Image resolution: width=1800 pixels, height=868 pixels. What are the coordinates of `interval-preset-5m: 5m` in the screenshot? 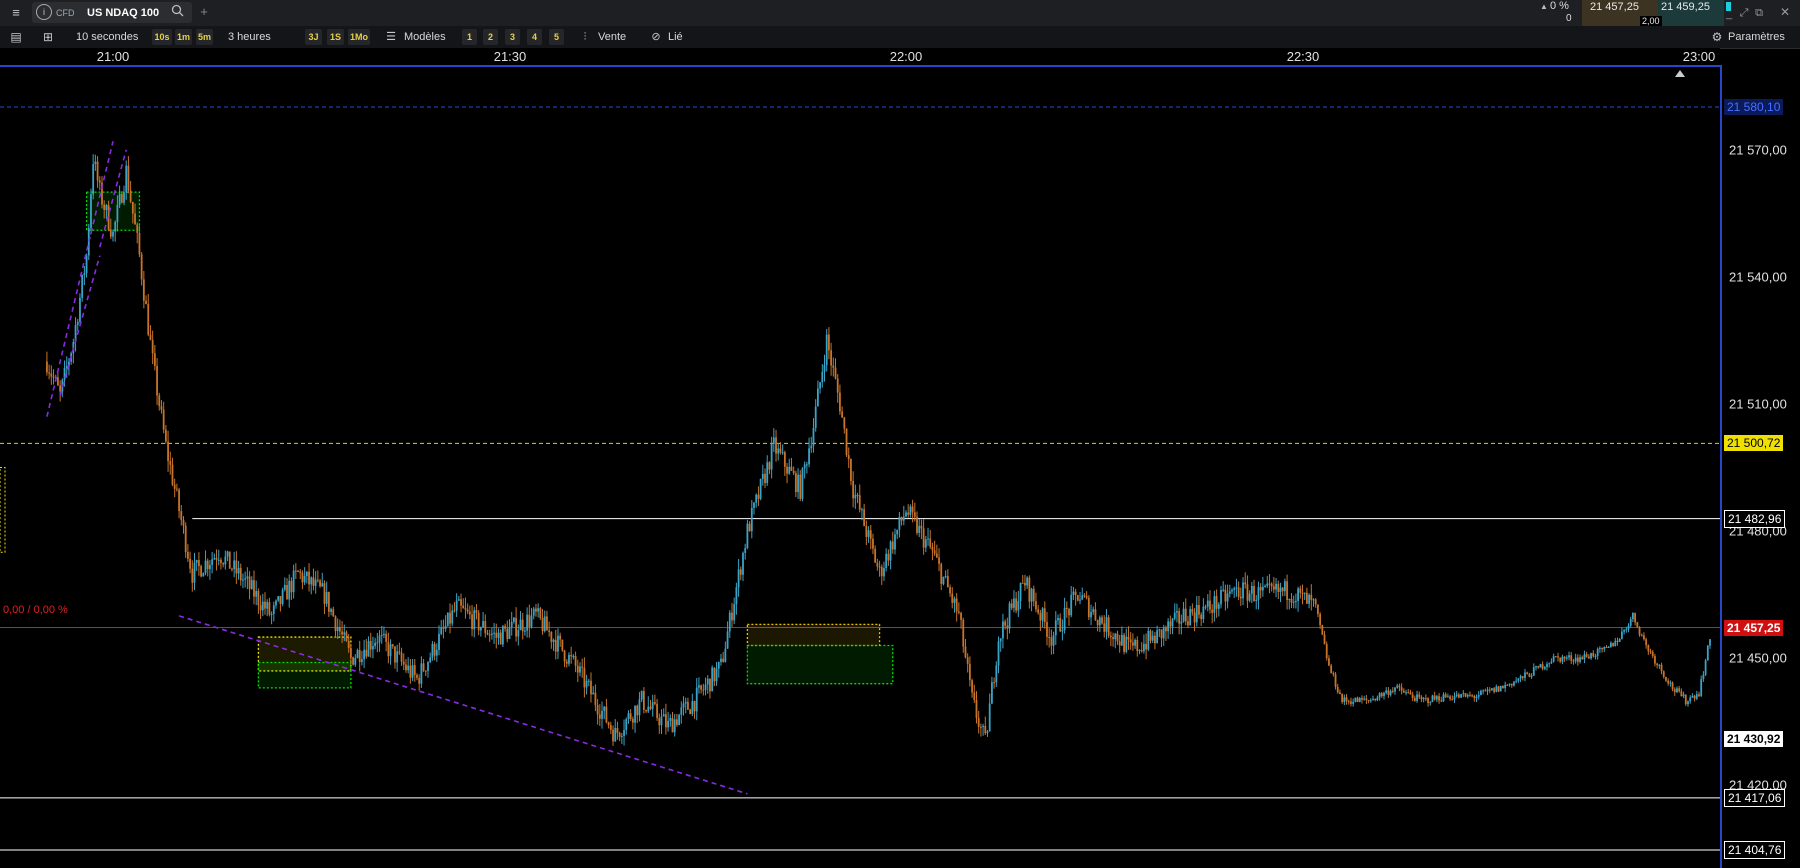 It's located at (204, 37).